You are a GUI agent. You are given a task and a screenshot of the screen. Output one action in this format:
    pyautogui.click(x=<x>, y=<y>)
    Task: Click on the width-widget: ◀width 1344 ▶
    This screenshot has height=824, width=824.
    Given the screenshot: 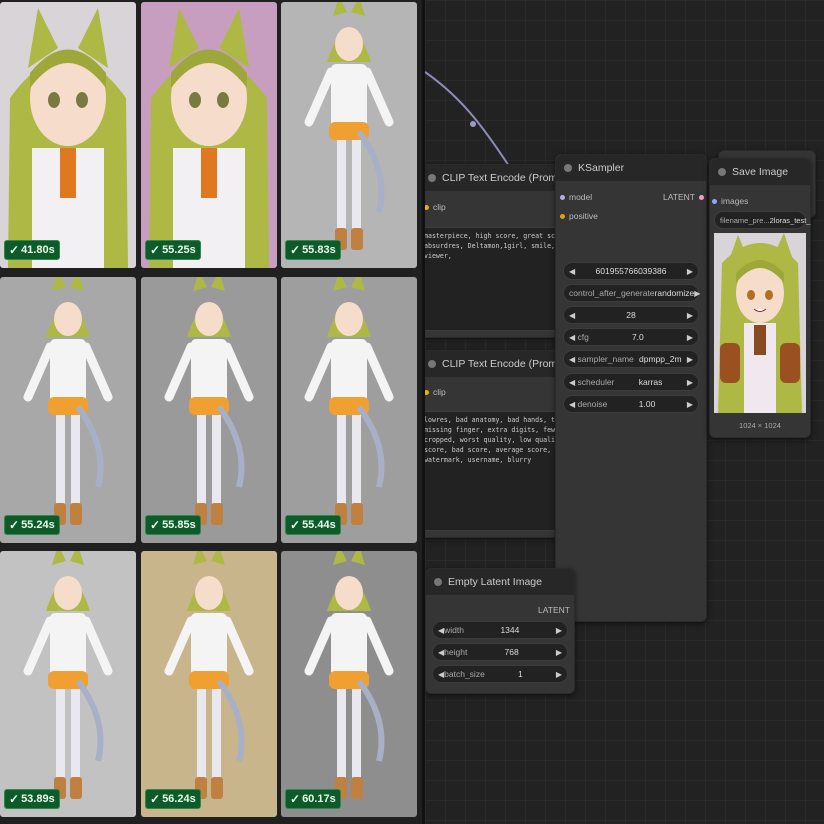 What is the action you would take?
    pyautogui.click(x=500, y=630)
    